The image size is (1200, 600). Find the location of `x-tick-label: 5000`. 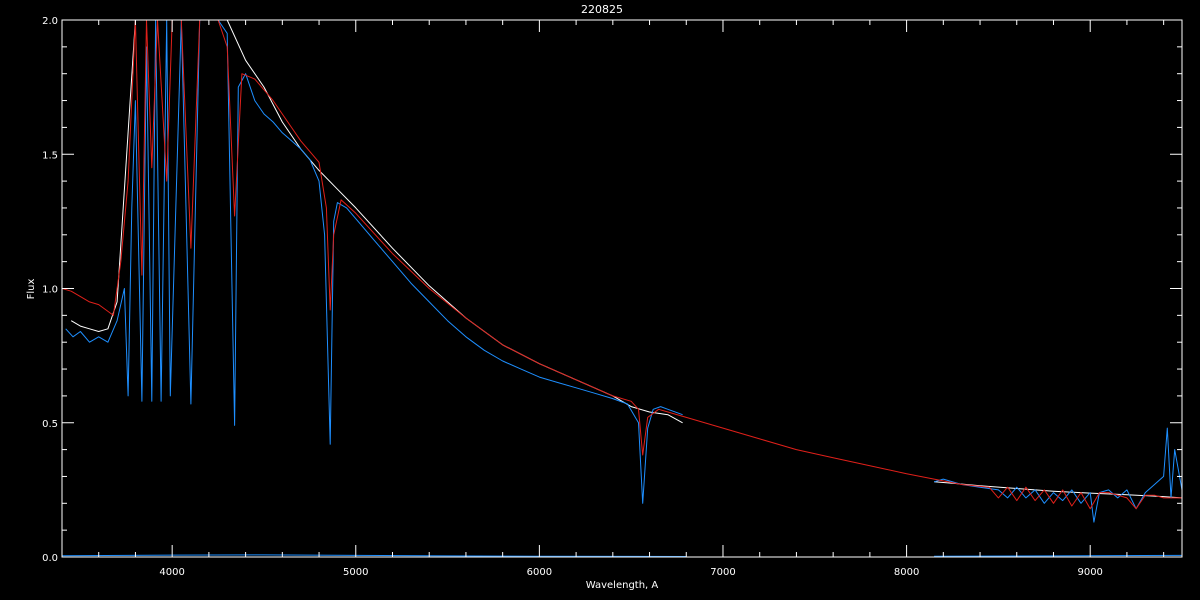

x-tick-label: 5000 is located at coordinates (355, 572).